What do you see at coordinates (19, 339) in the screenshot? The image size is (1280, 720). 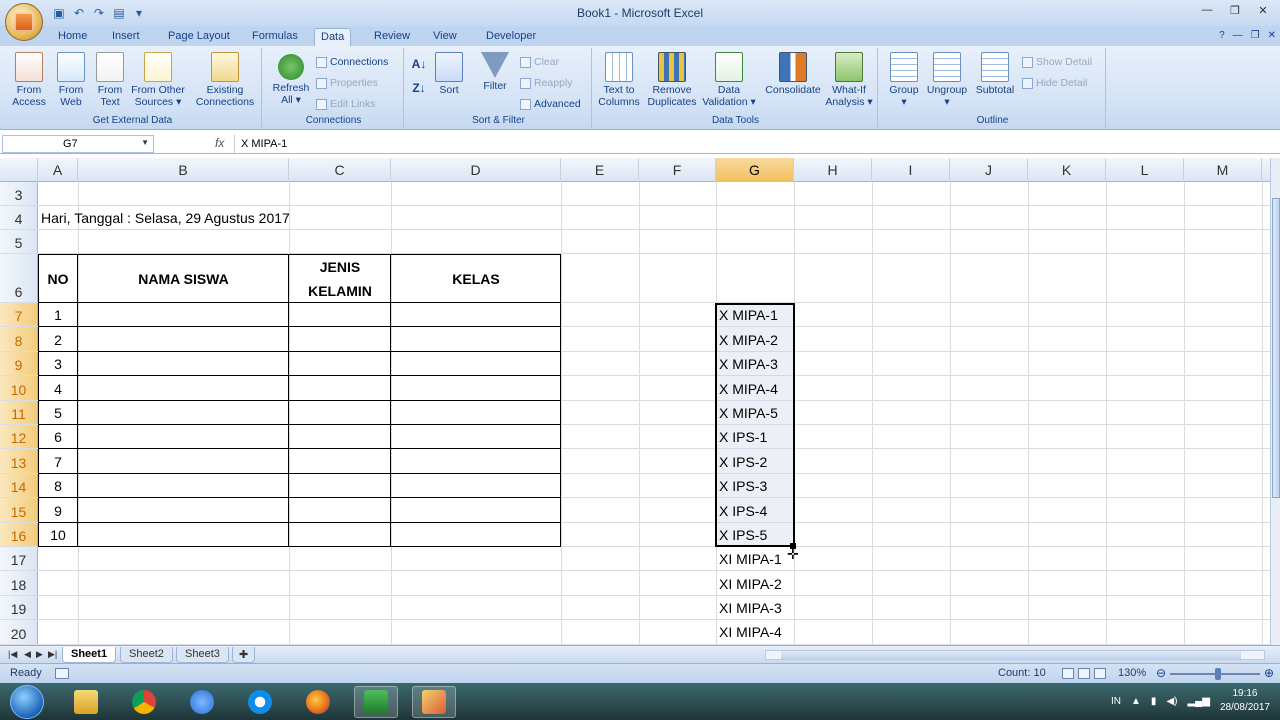 I see `row-header: 8` at bounding box center [19, 339].